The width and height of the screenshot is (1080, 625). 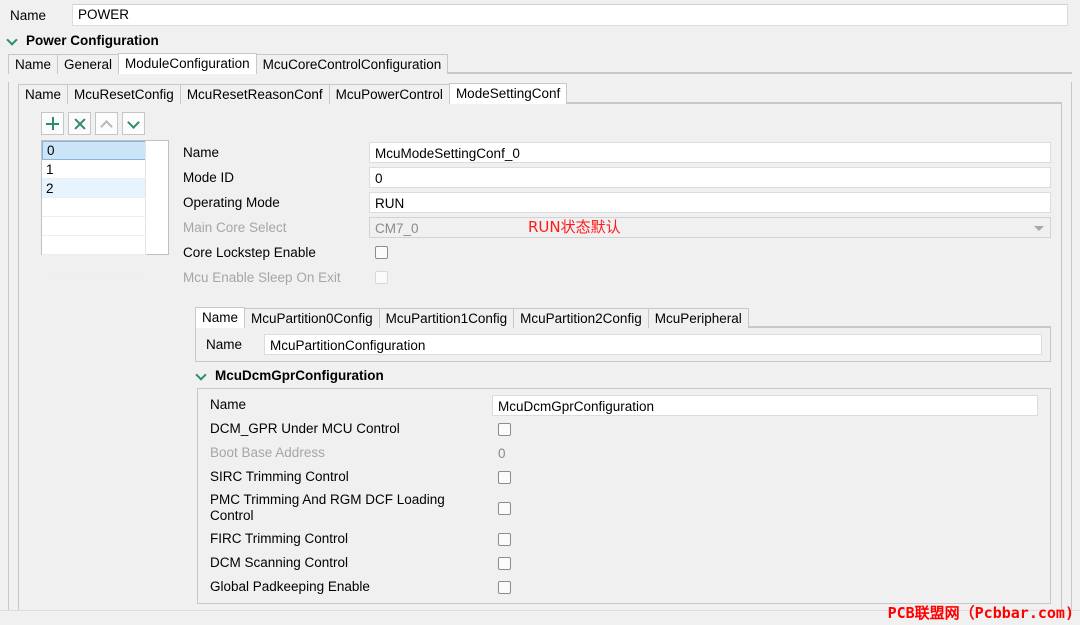 What do you see at coordinates (624, 453) in the screenshot?
I see `dcm-row: Boot Base Address 0` at bounding box center [624, 453].